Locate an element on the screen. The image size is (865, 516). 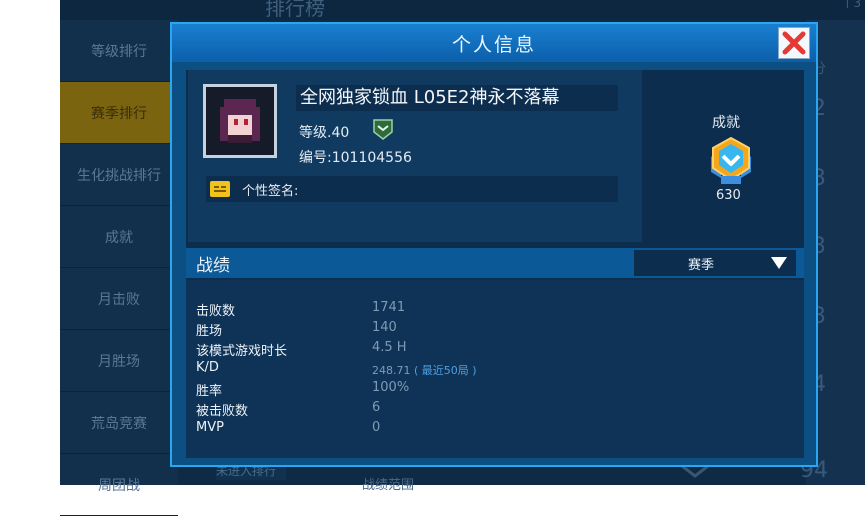
stat-value: 6 is located at coordinates (376, 407).